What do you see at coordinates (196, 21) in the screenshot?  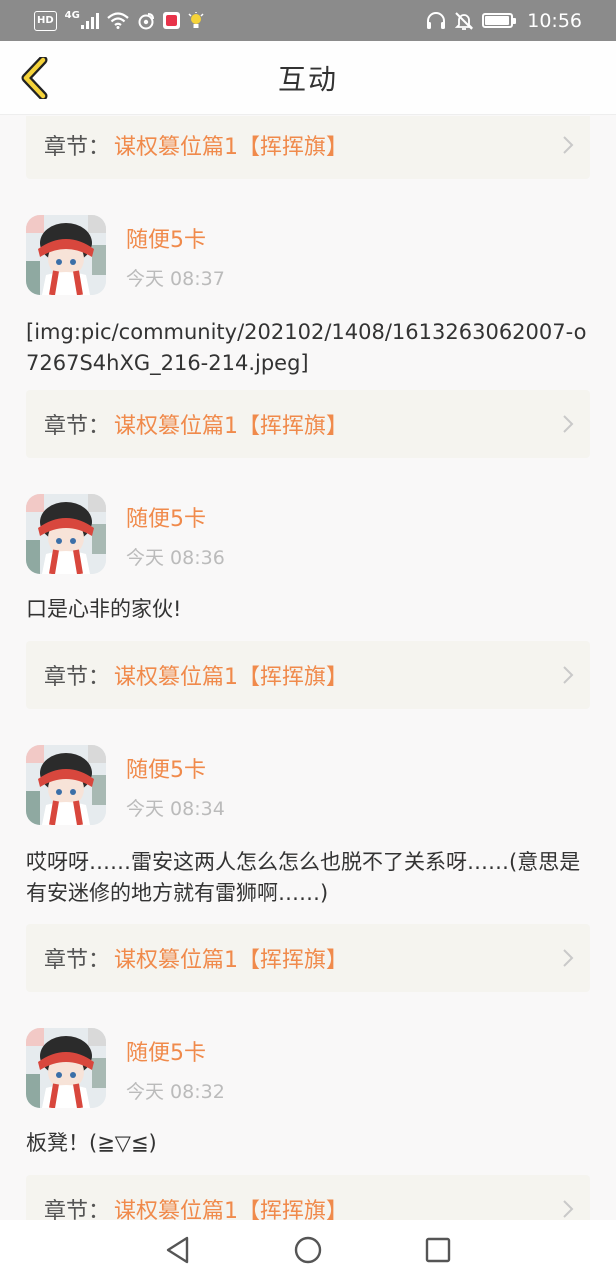 I see `lightbulb-icon` at bounding box center [196, 21].